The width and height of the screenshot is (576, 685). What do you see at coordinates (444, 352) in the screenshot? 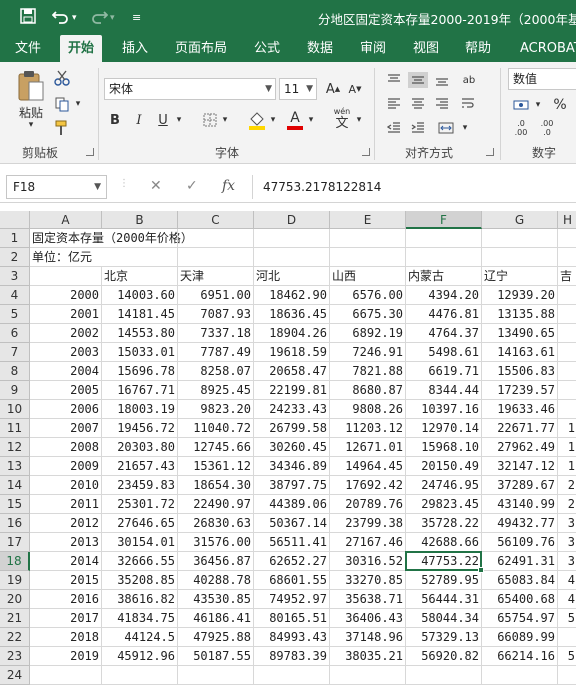
I see `cell-F7: 5498.61` at bounding box center [444, 352].